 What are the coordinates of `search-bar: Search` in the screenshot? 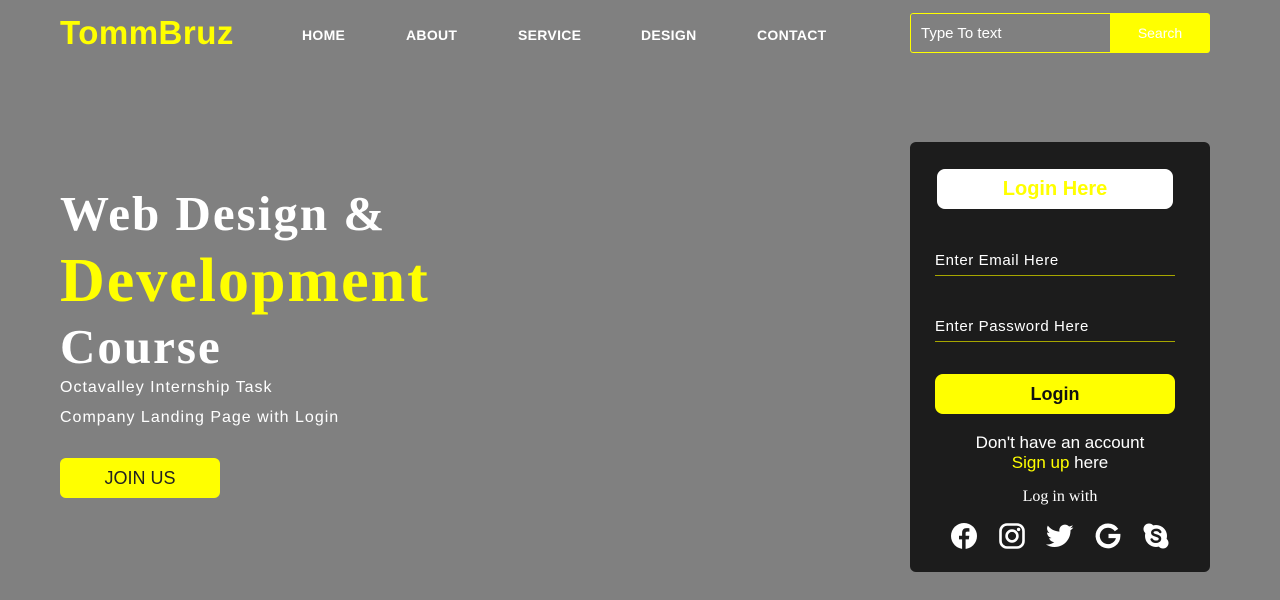 It's located at (1060, 33).